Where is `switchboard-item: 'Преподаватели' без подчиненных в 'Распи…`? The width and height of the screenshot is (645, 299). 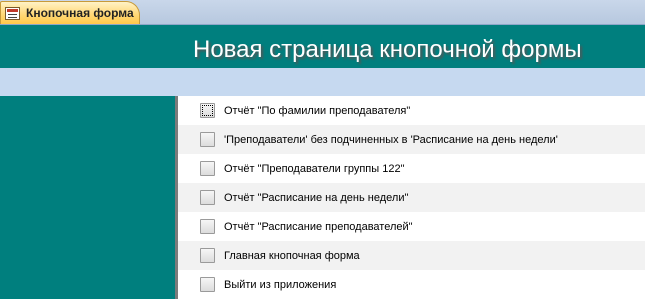 switchboard-item: 'Преподаватели' без подчиненных в 'Распи… is located at coordinates (411, 139).